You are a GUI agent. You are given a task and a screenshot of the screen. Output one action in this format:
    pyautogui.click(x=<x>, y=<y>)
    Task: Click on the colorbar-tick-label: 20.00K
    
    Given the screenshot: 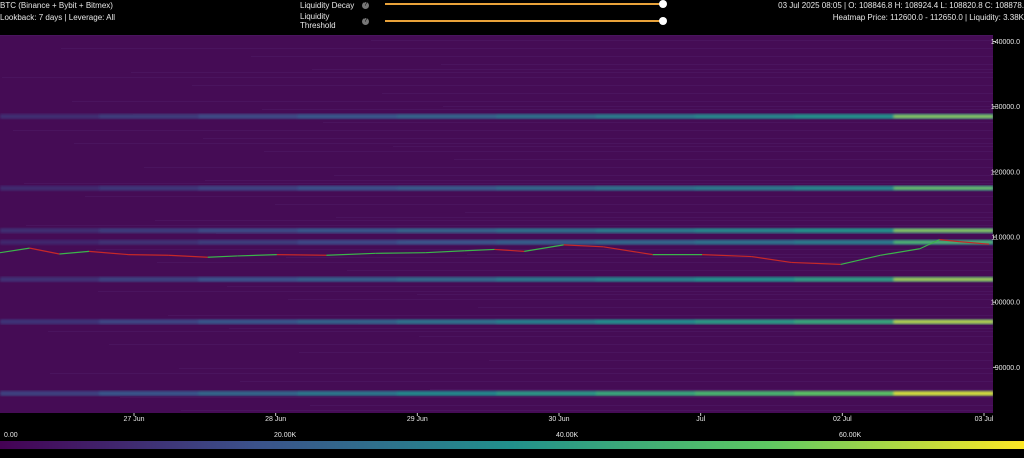 What is the action you would take?
    pyautogui.click(x=285, y=435)
    